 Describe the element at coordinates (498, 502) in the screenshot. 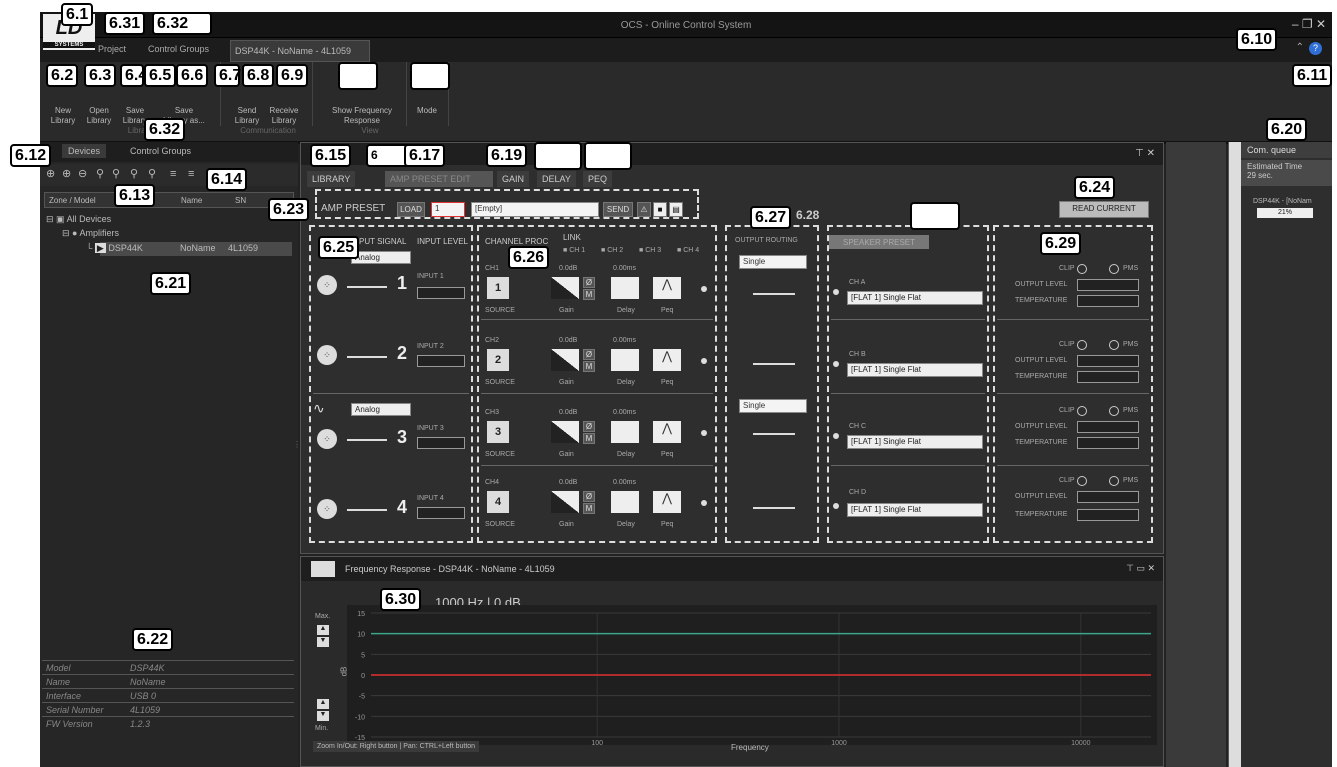

I see `channel-4-source-button: 4` at that location.